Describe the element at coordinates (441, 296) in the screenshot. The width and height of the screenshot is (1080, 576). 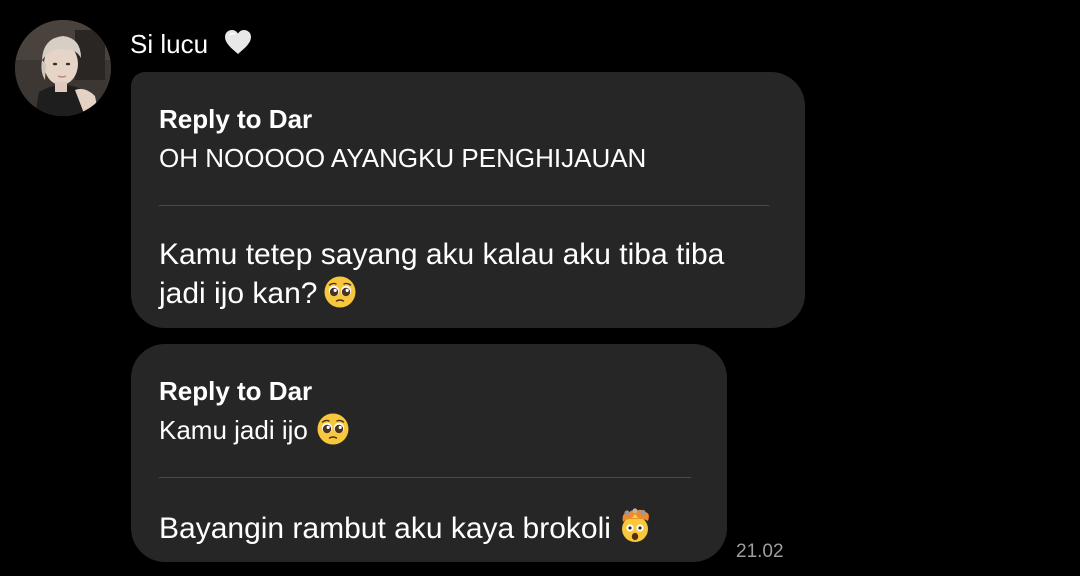
I see `message-text-line-2: jadi ijo kan?` at that location.